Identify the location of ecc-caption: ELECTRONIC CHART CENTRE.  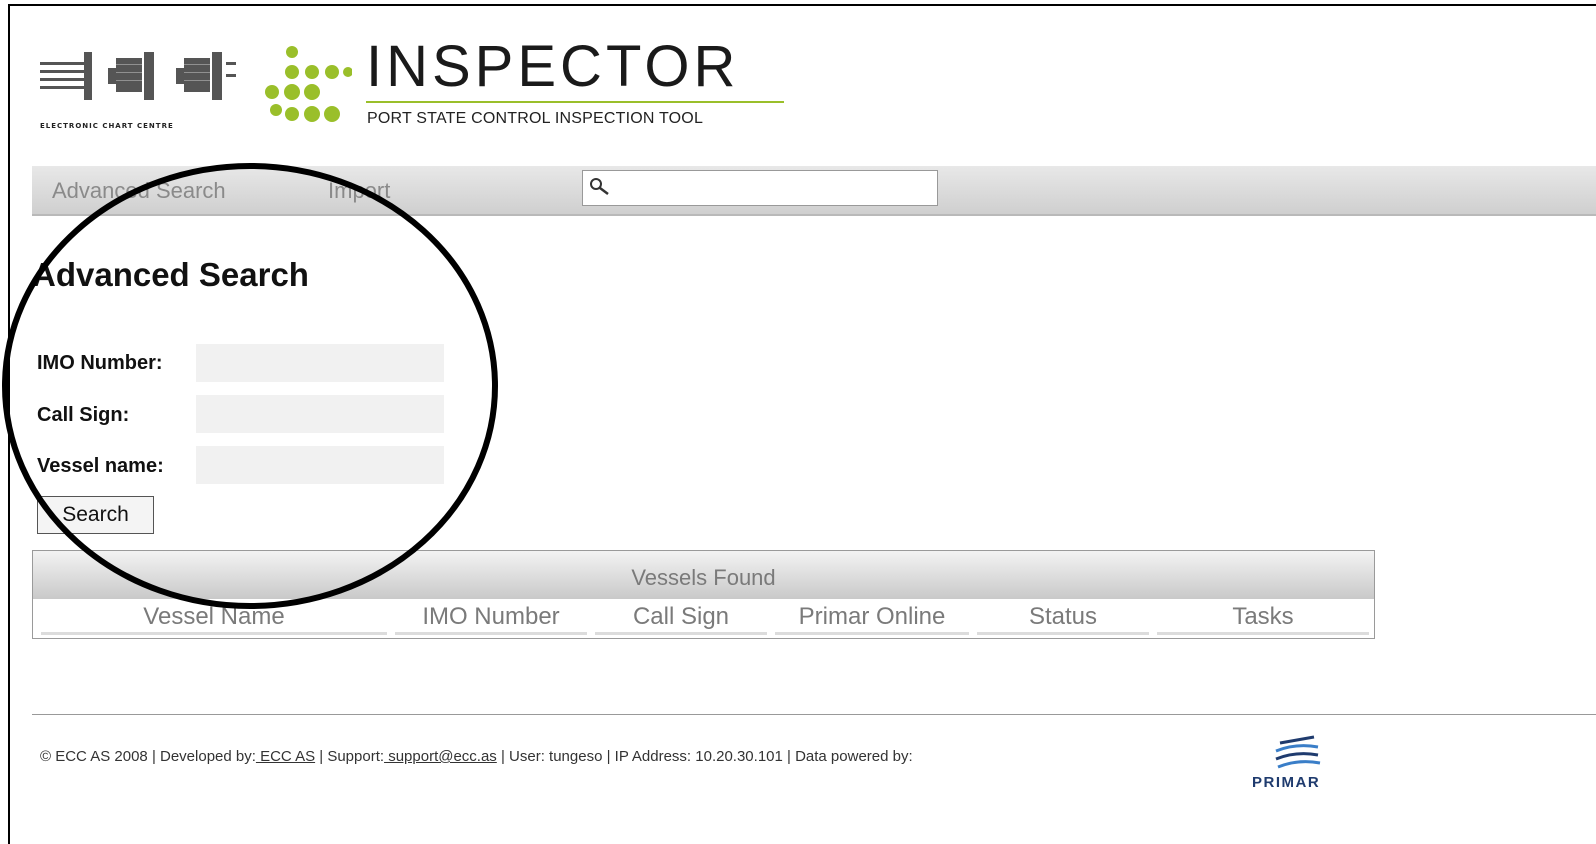
(107, 126).